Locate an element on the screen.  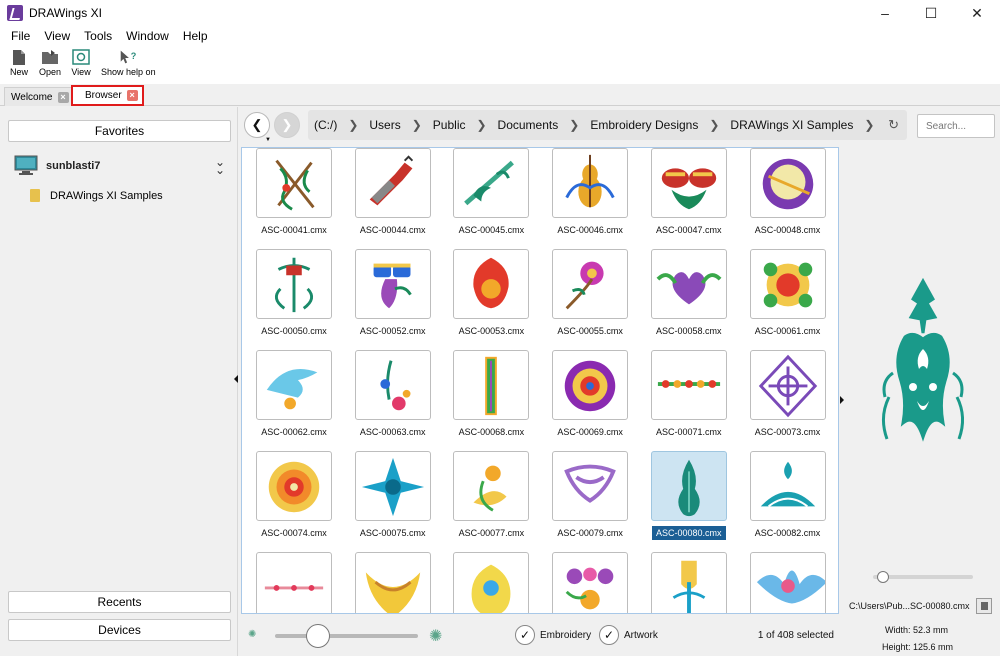
new-button: New is located at coordinates (19, 61).